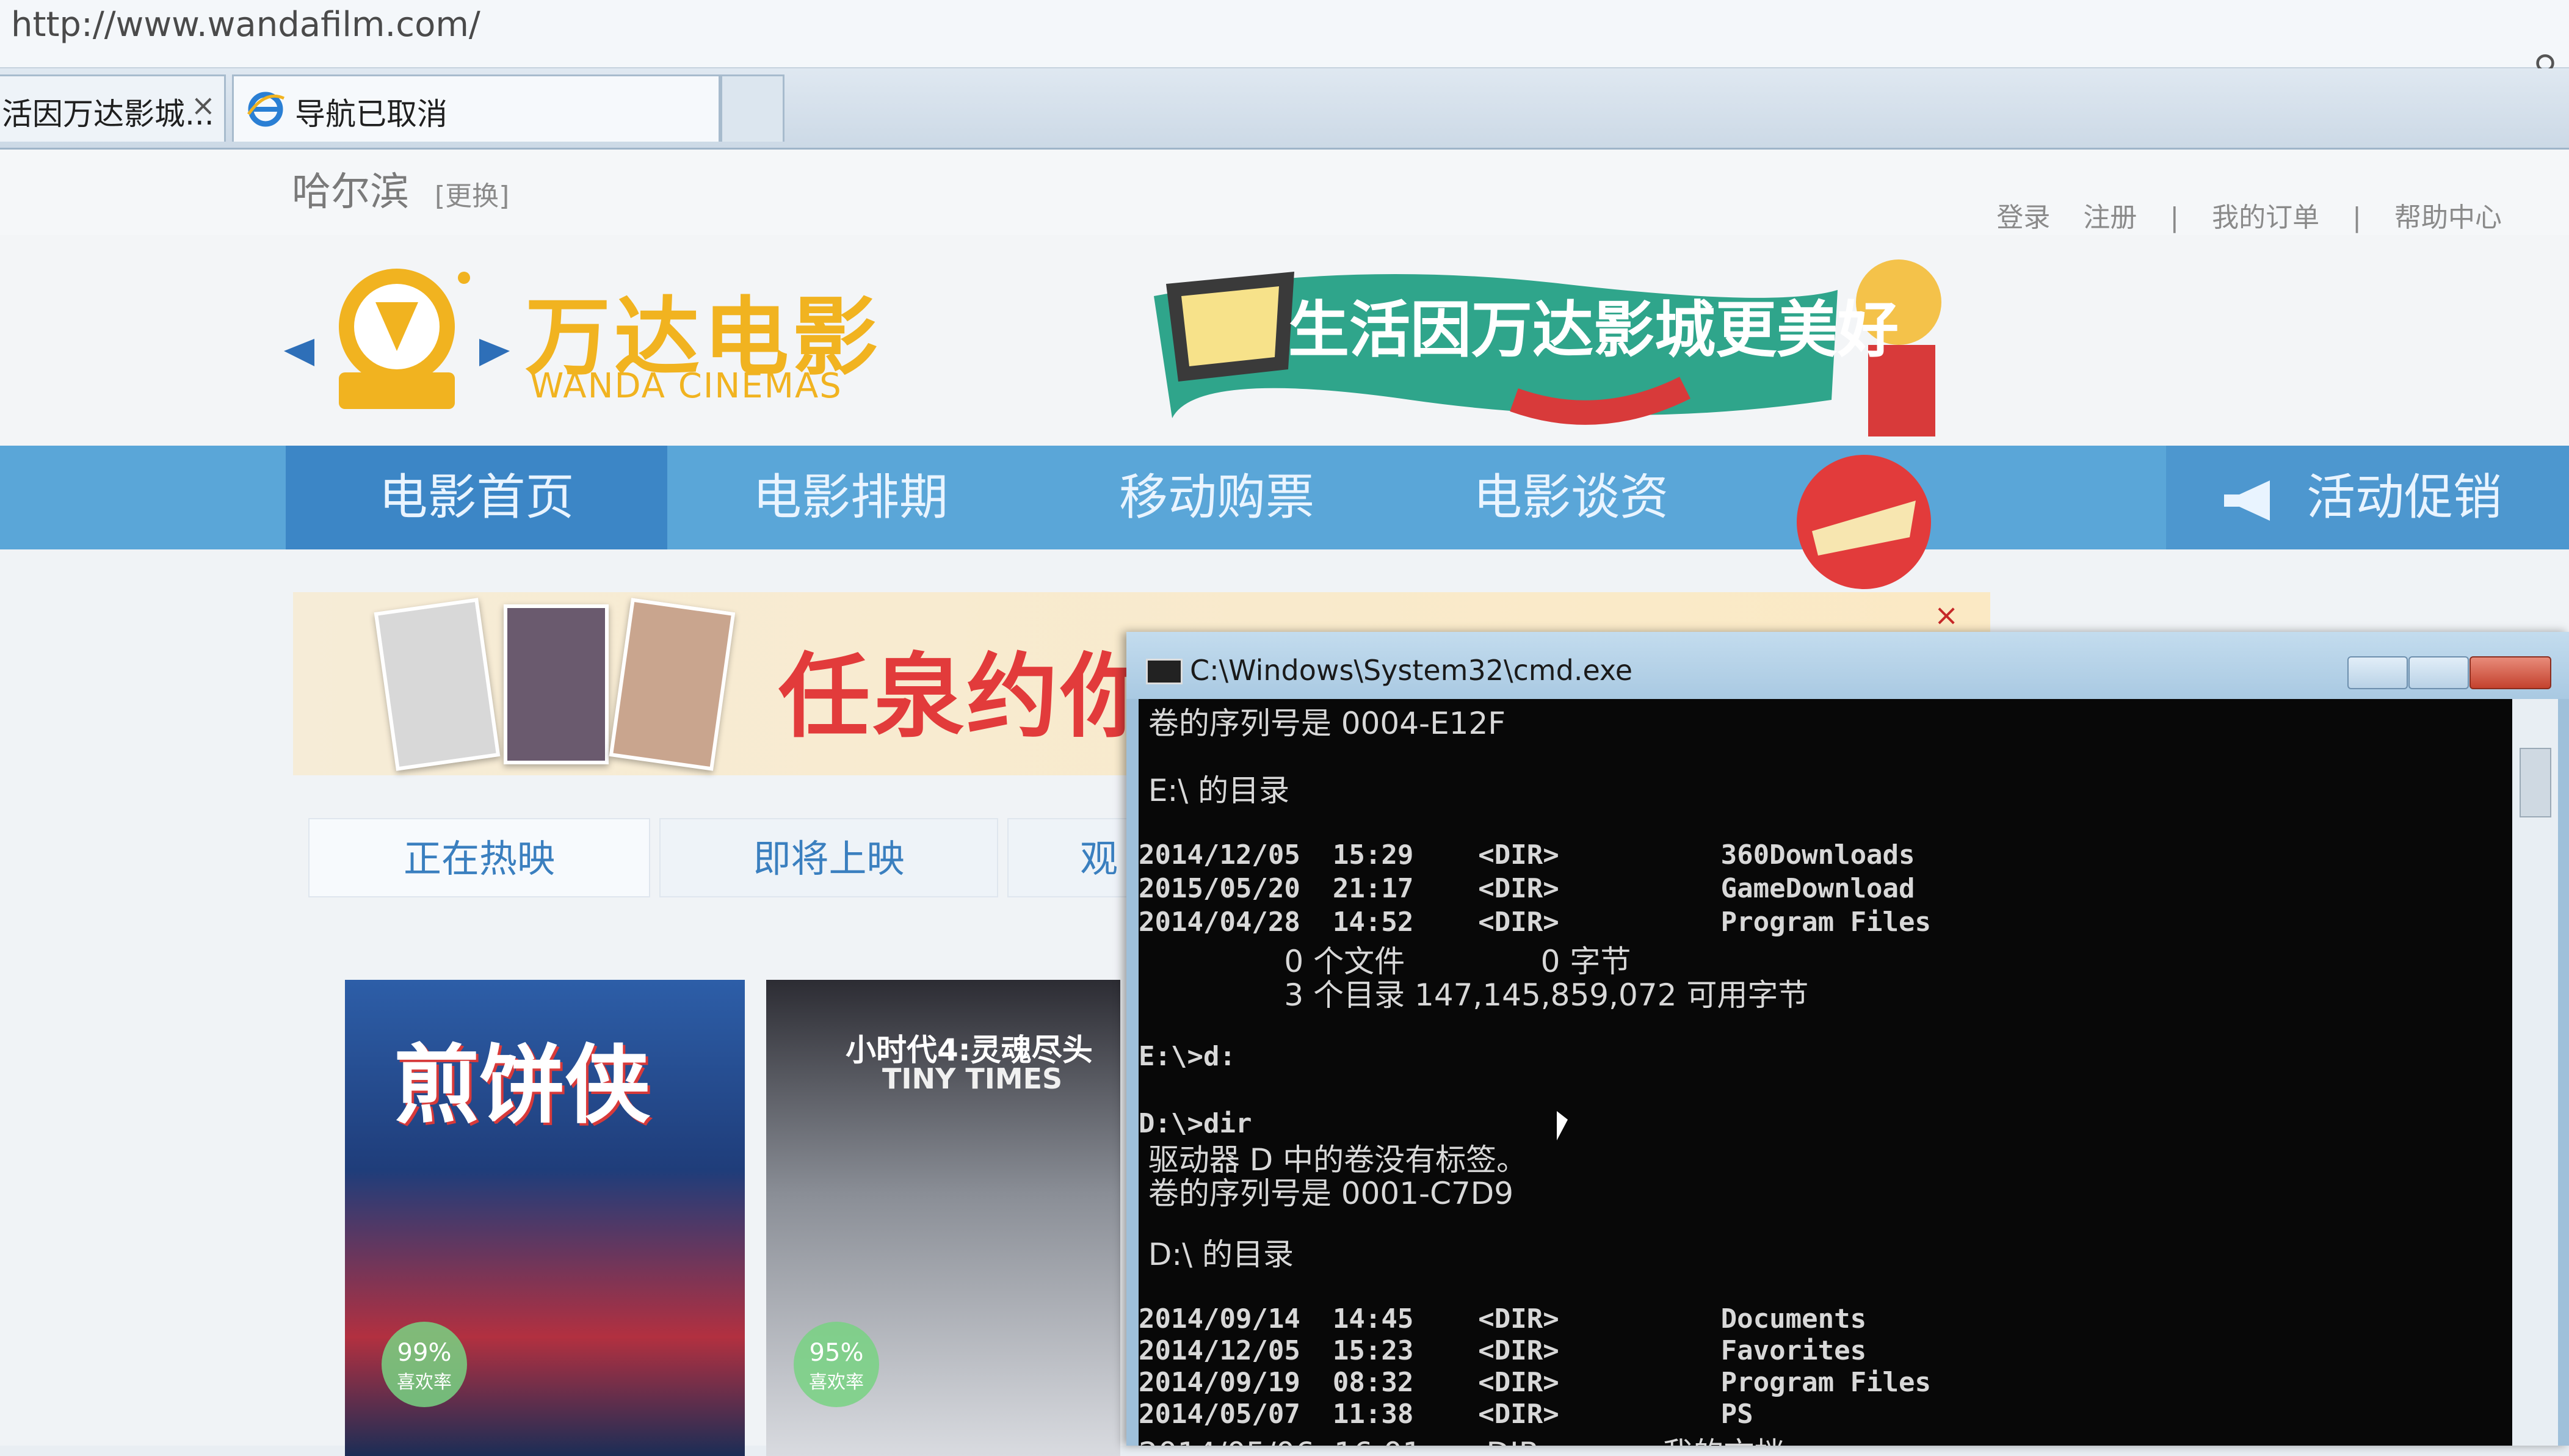 The width and height of the screenshot is (2569, 1456). What do you see at coordinates (752, 108) in the screenshot?
I see `new-tab-button` at bounding box center [752, 108].